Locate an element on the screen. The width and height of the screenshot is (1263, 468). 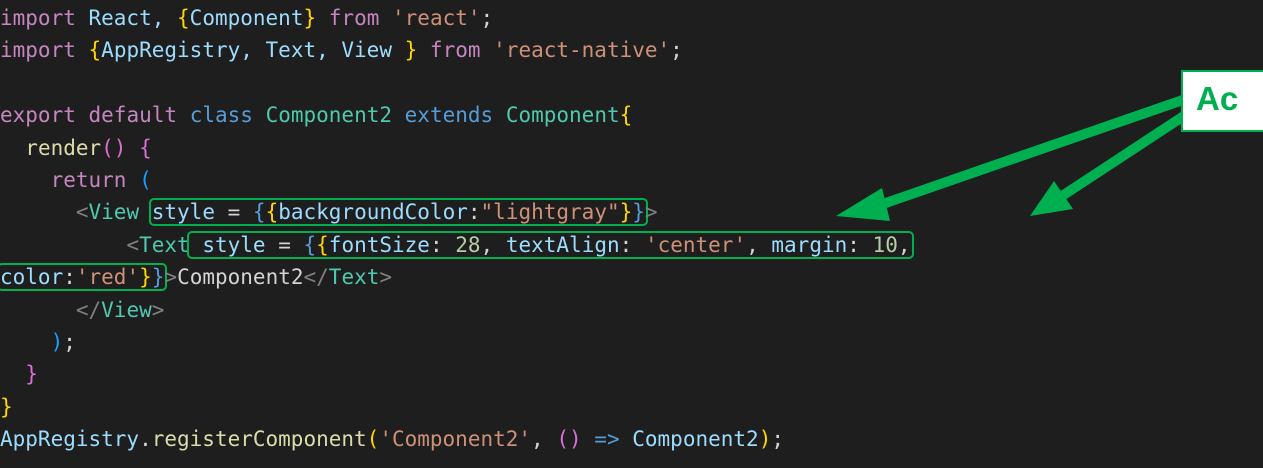
code-token: . is located at coordinates (145, 439).